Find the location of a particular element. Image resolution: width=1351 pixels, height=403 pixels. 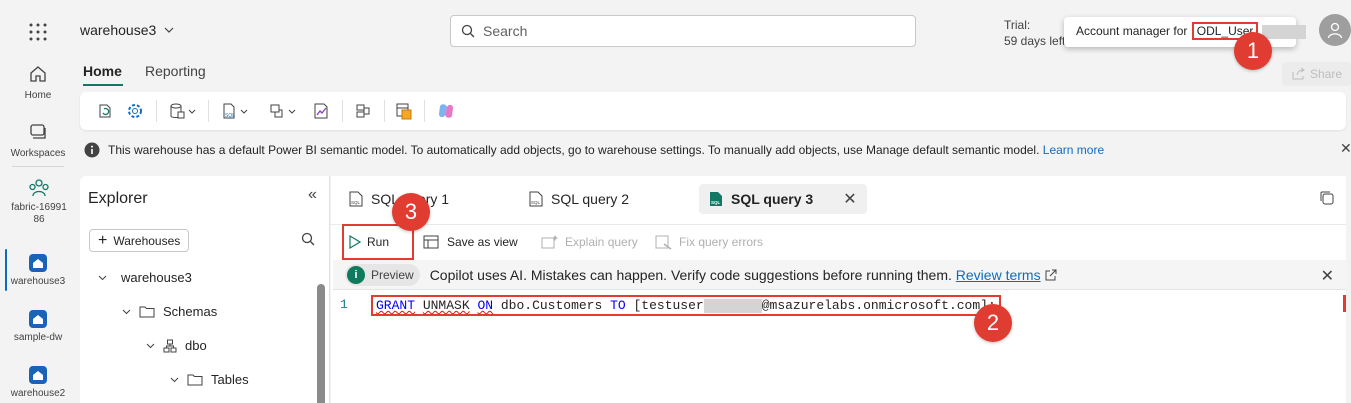

tree-item-schemas: Schemas is located at coordinates (169, 311).